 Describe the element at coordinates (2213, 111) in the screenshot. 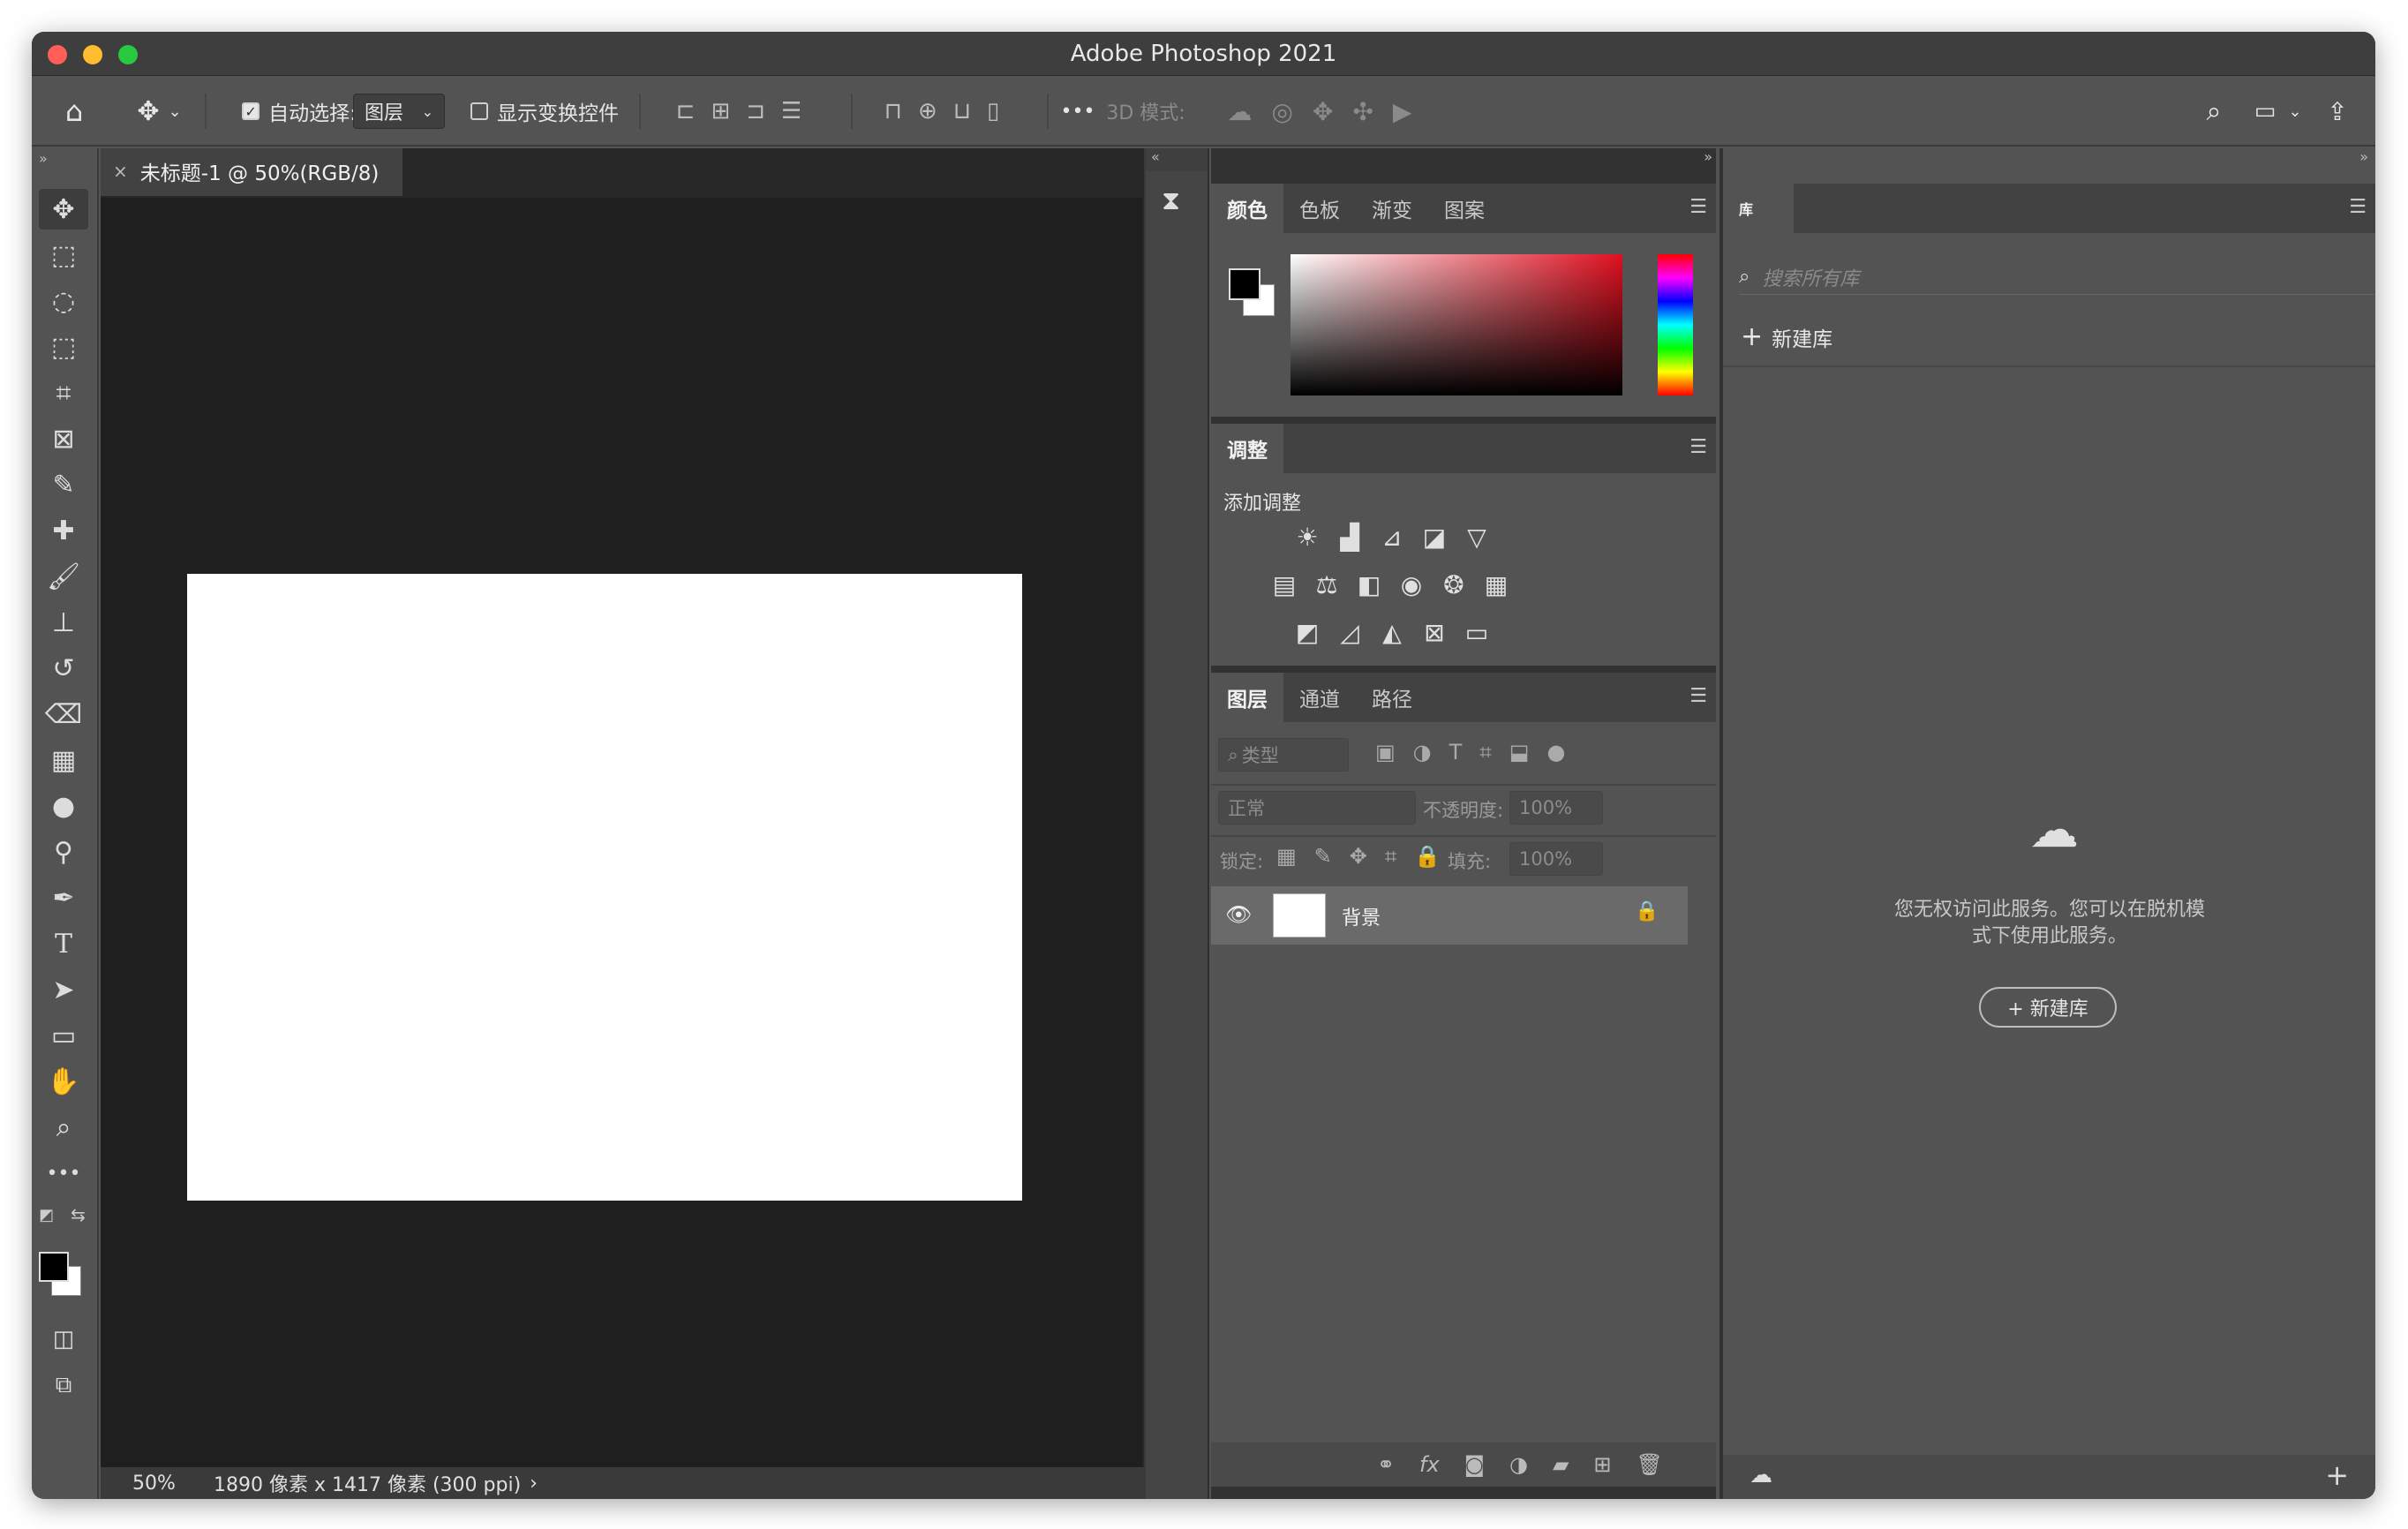

I see `search-icon: ⌕` at that location.